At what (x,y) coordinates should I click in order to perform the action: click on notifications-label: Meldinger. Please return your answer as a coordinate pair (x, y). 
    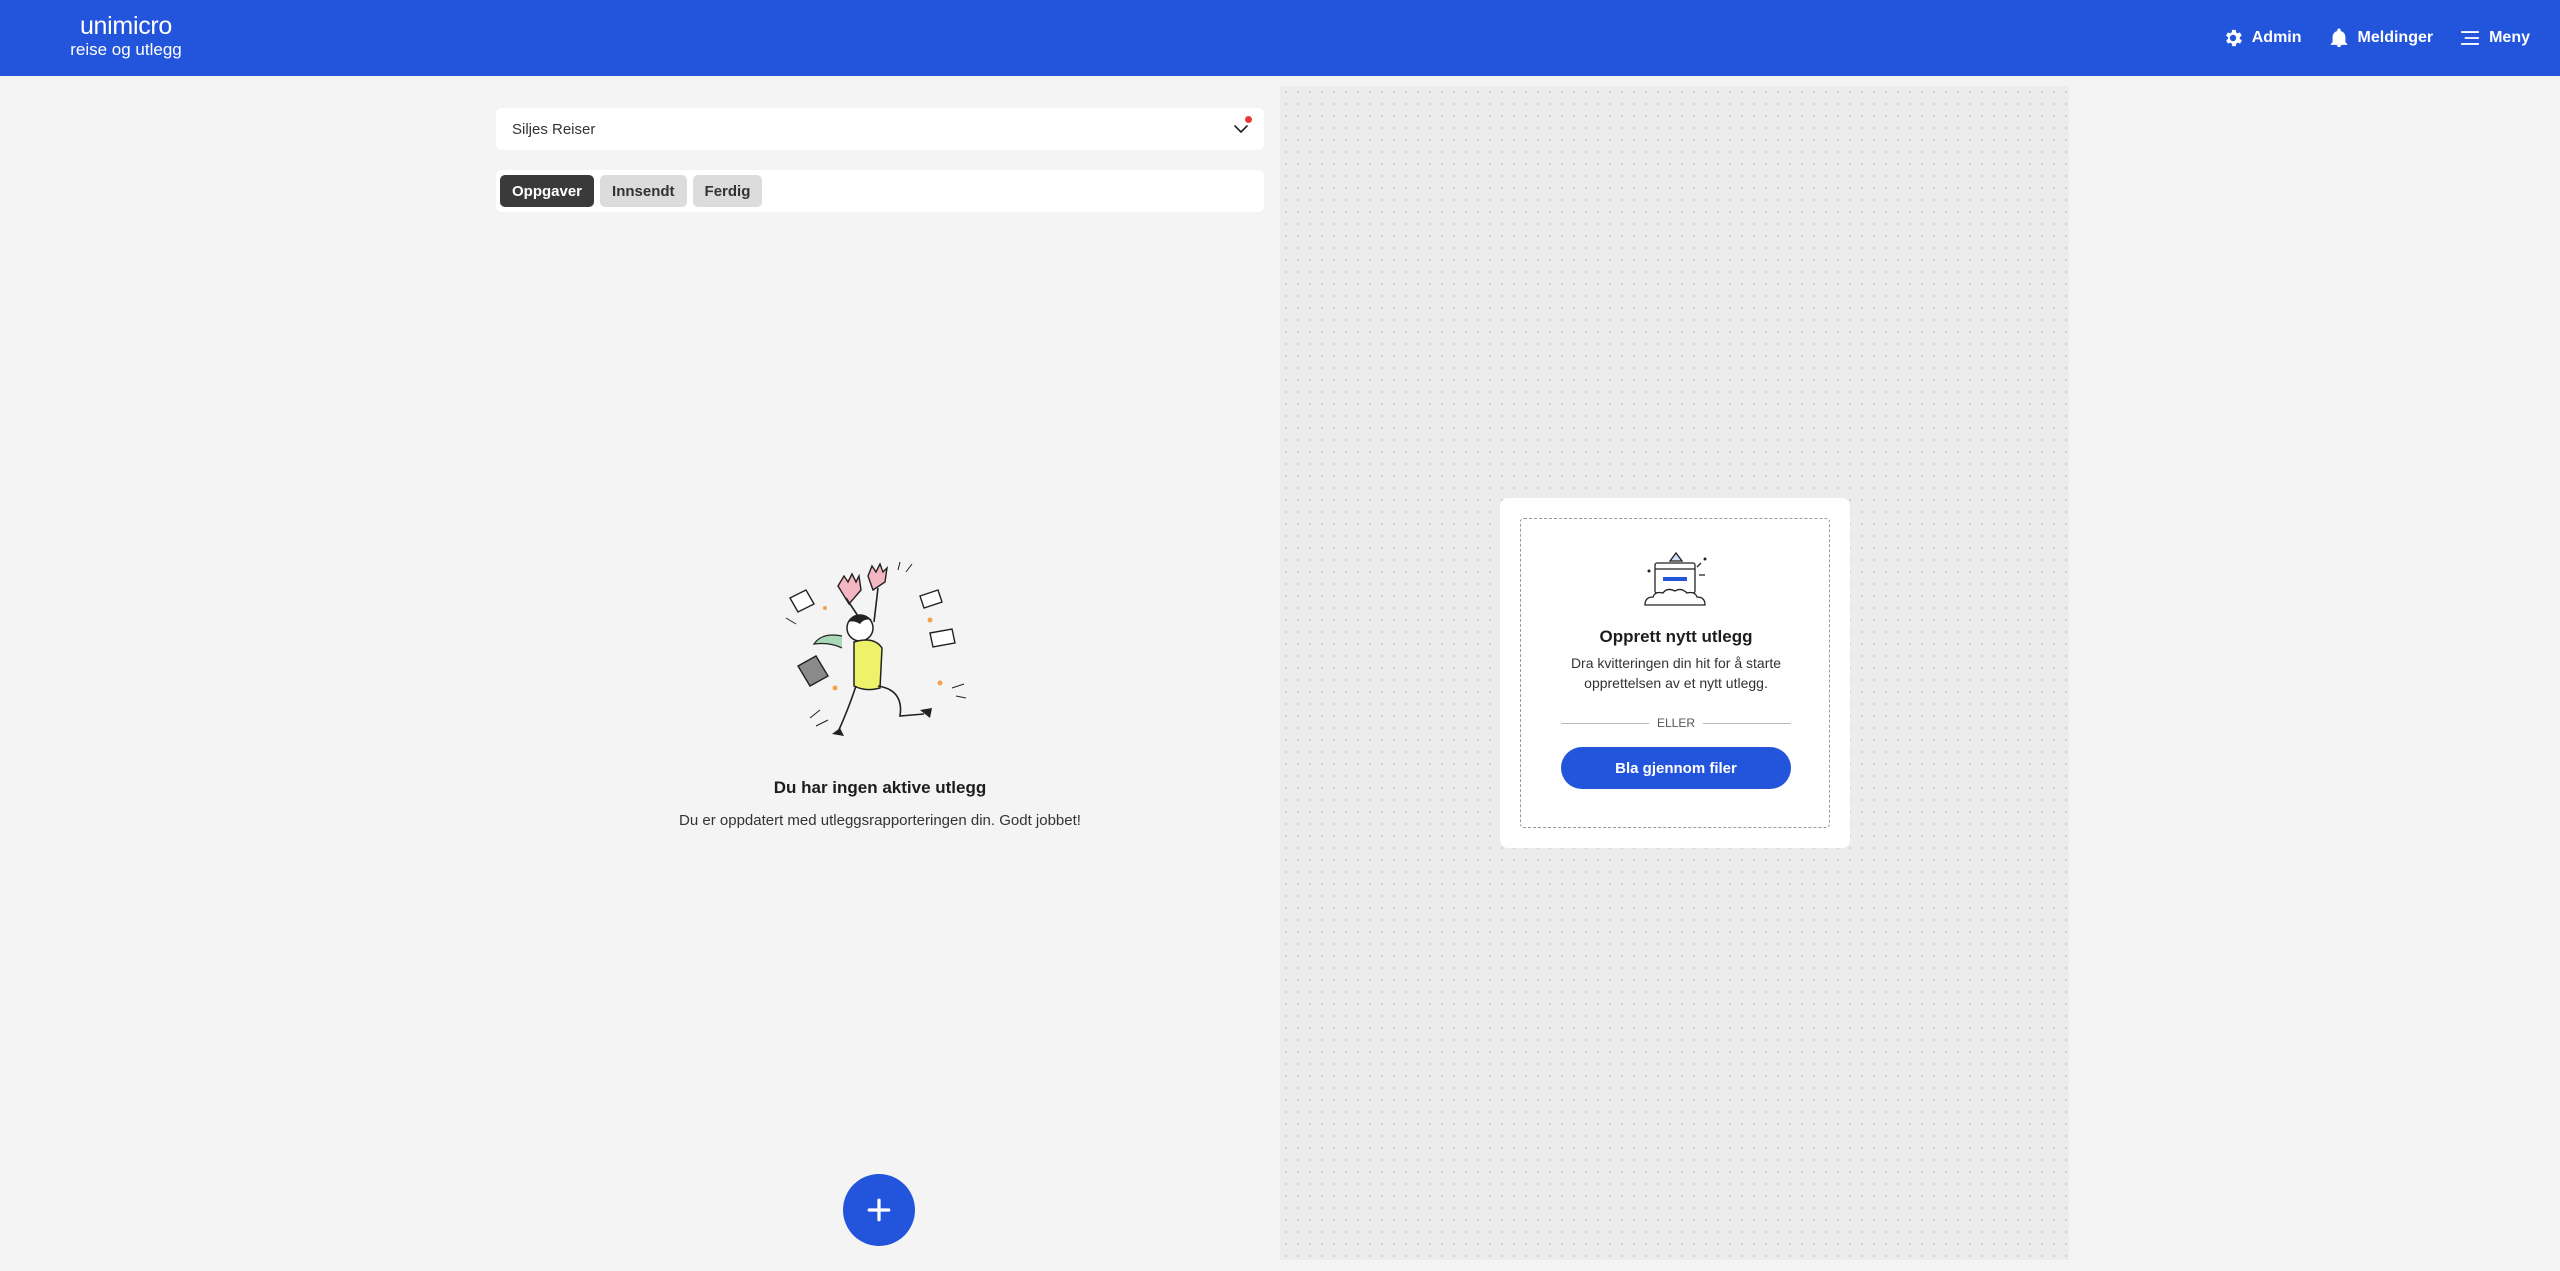
    Looking at the image, I should click on (2395, 37).